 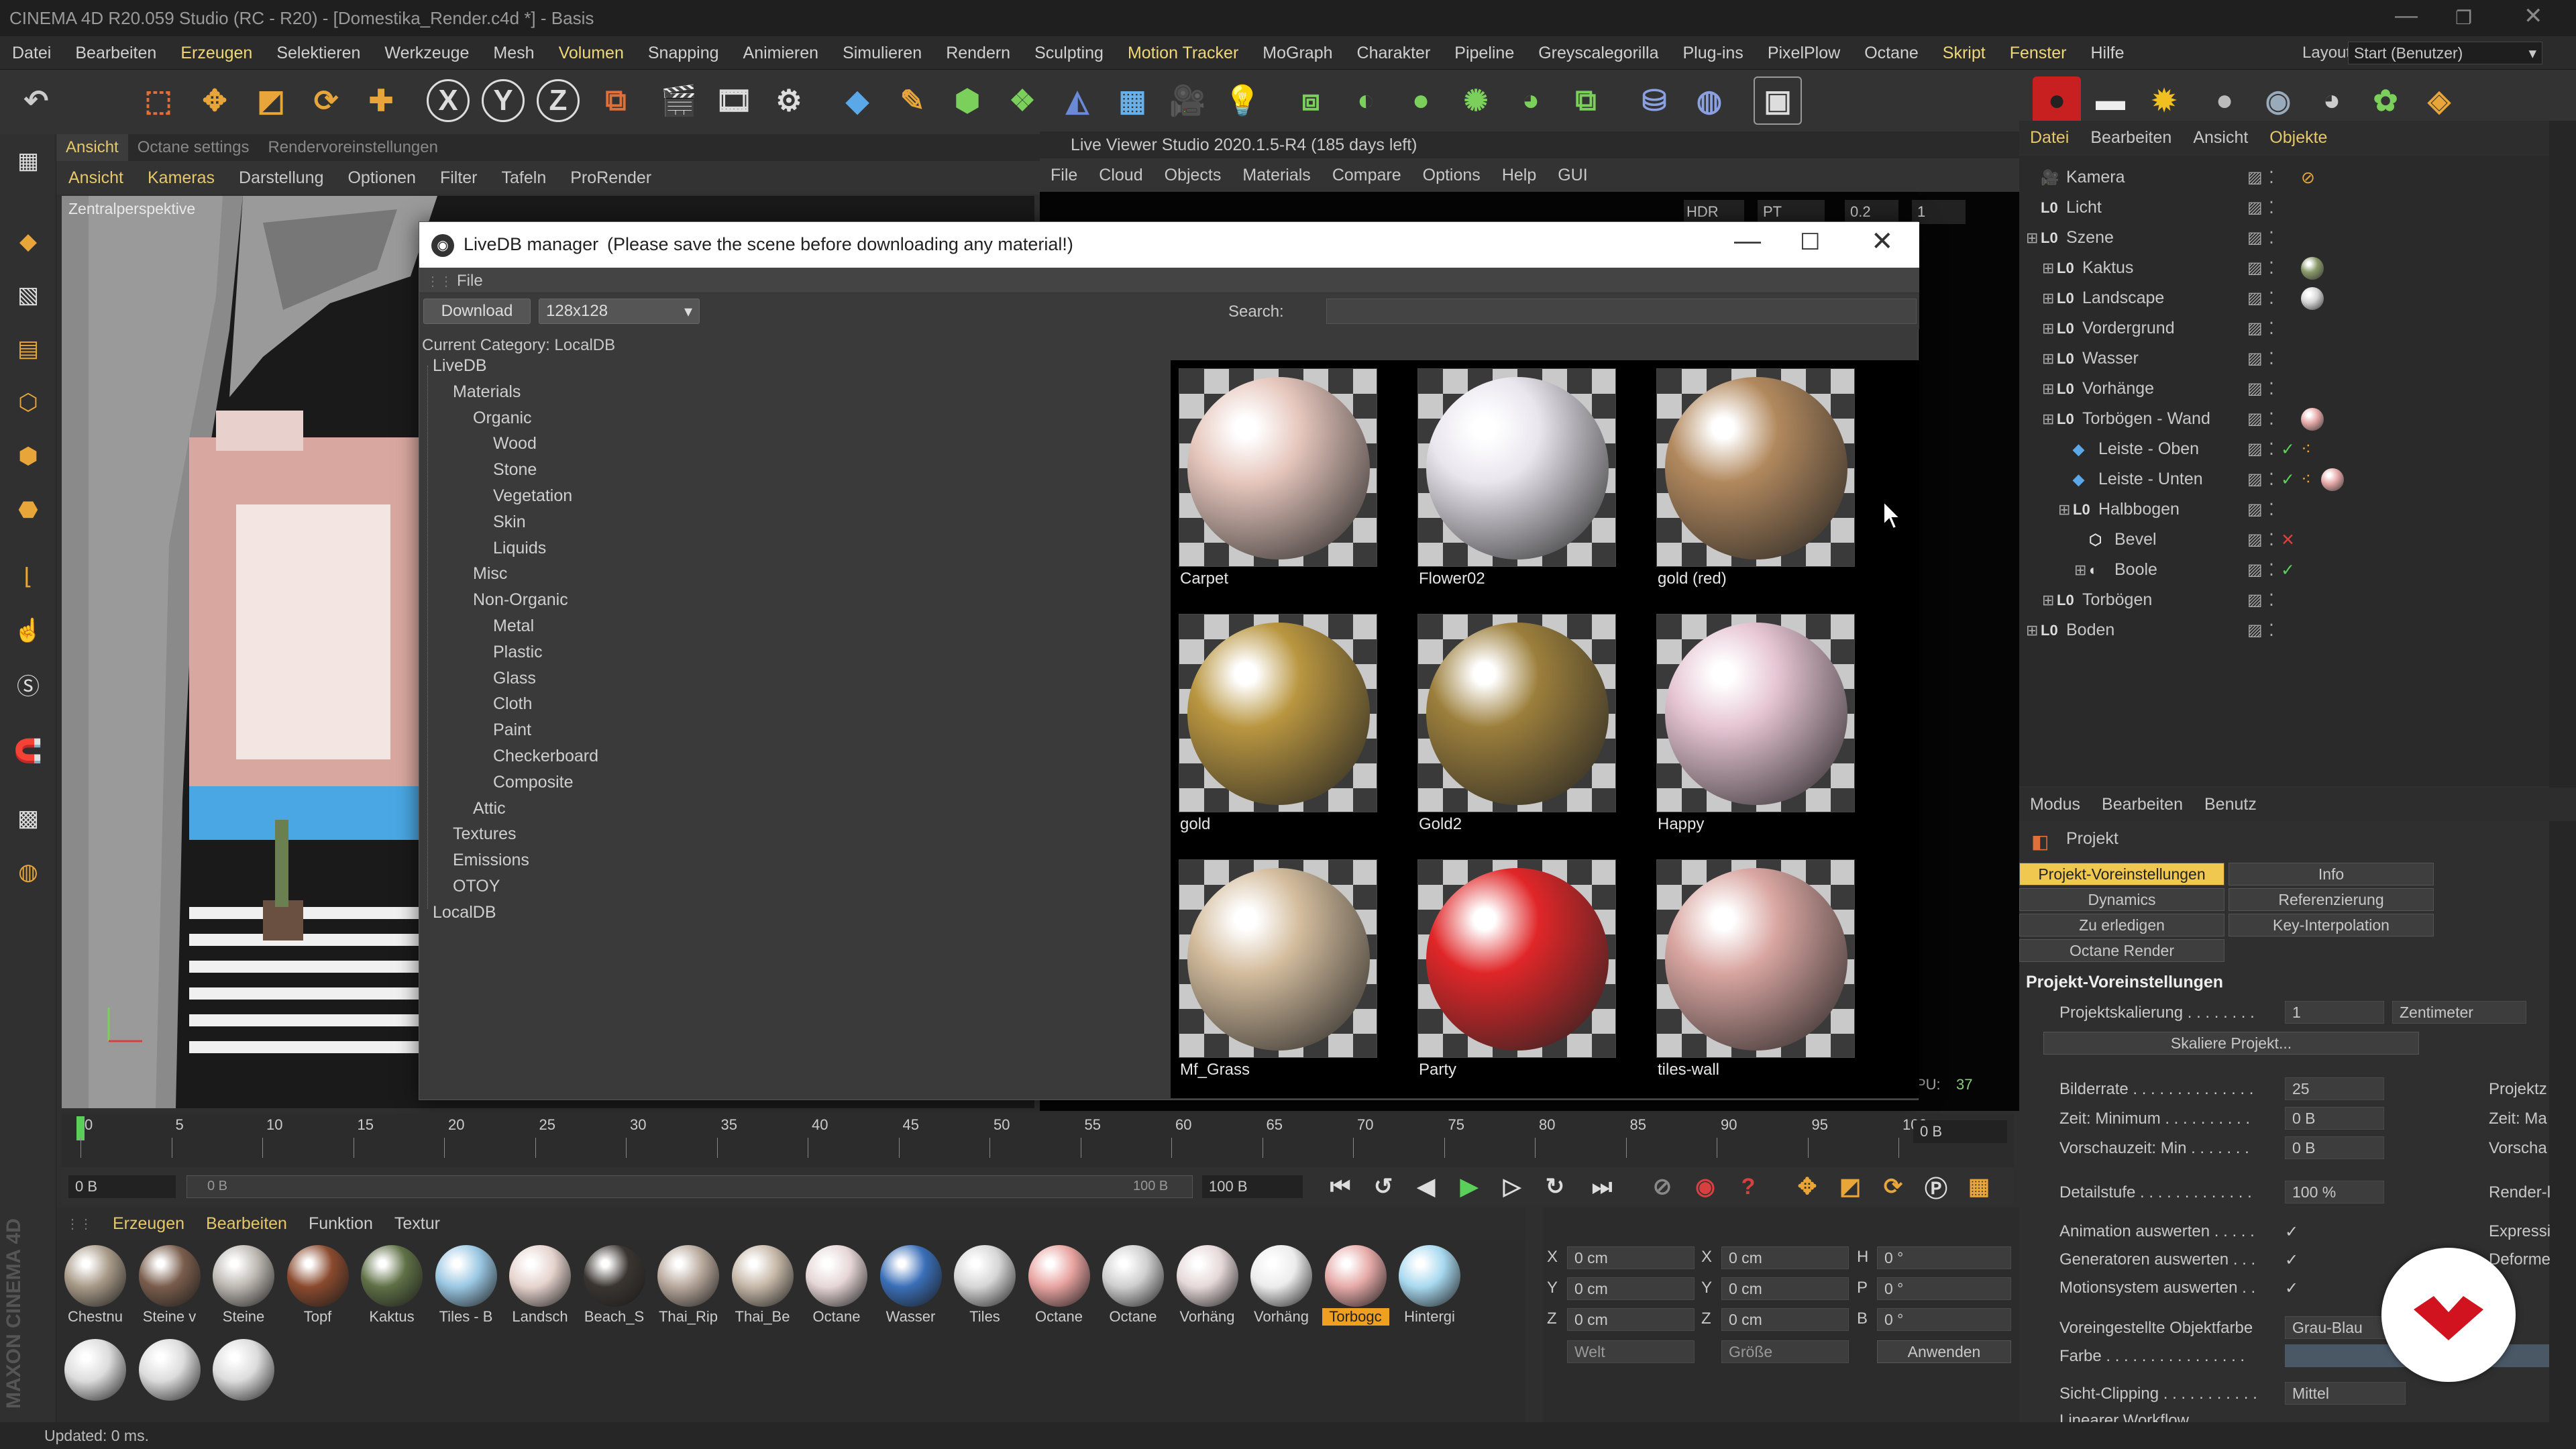 I want to click on menu-snapping: Snapping, so click(x=683, y=53).